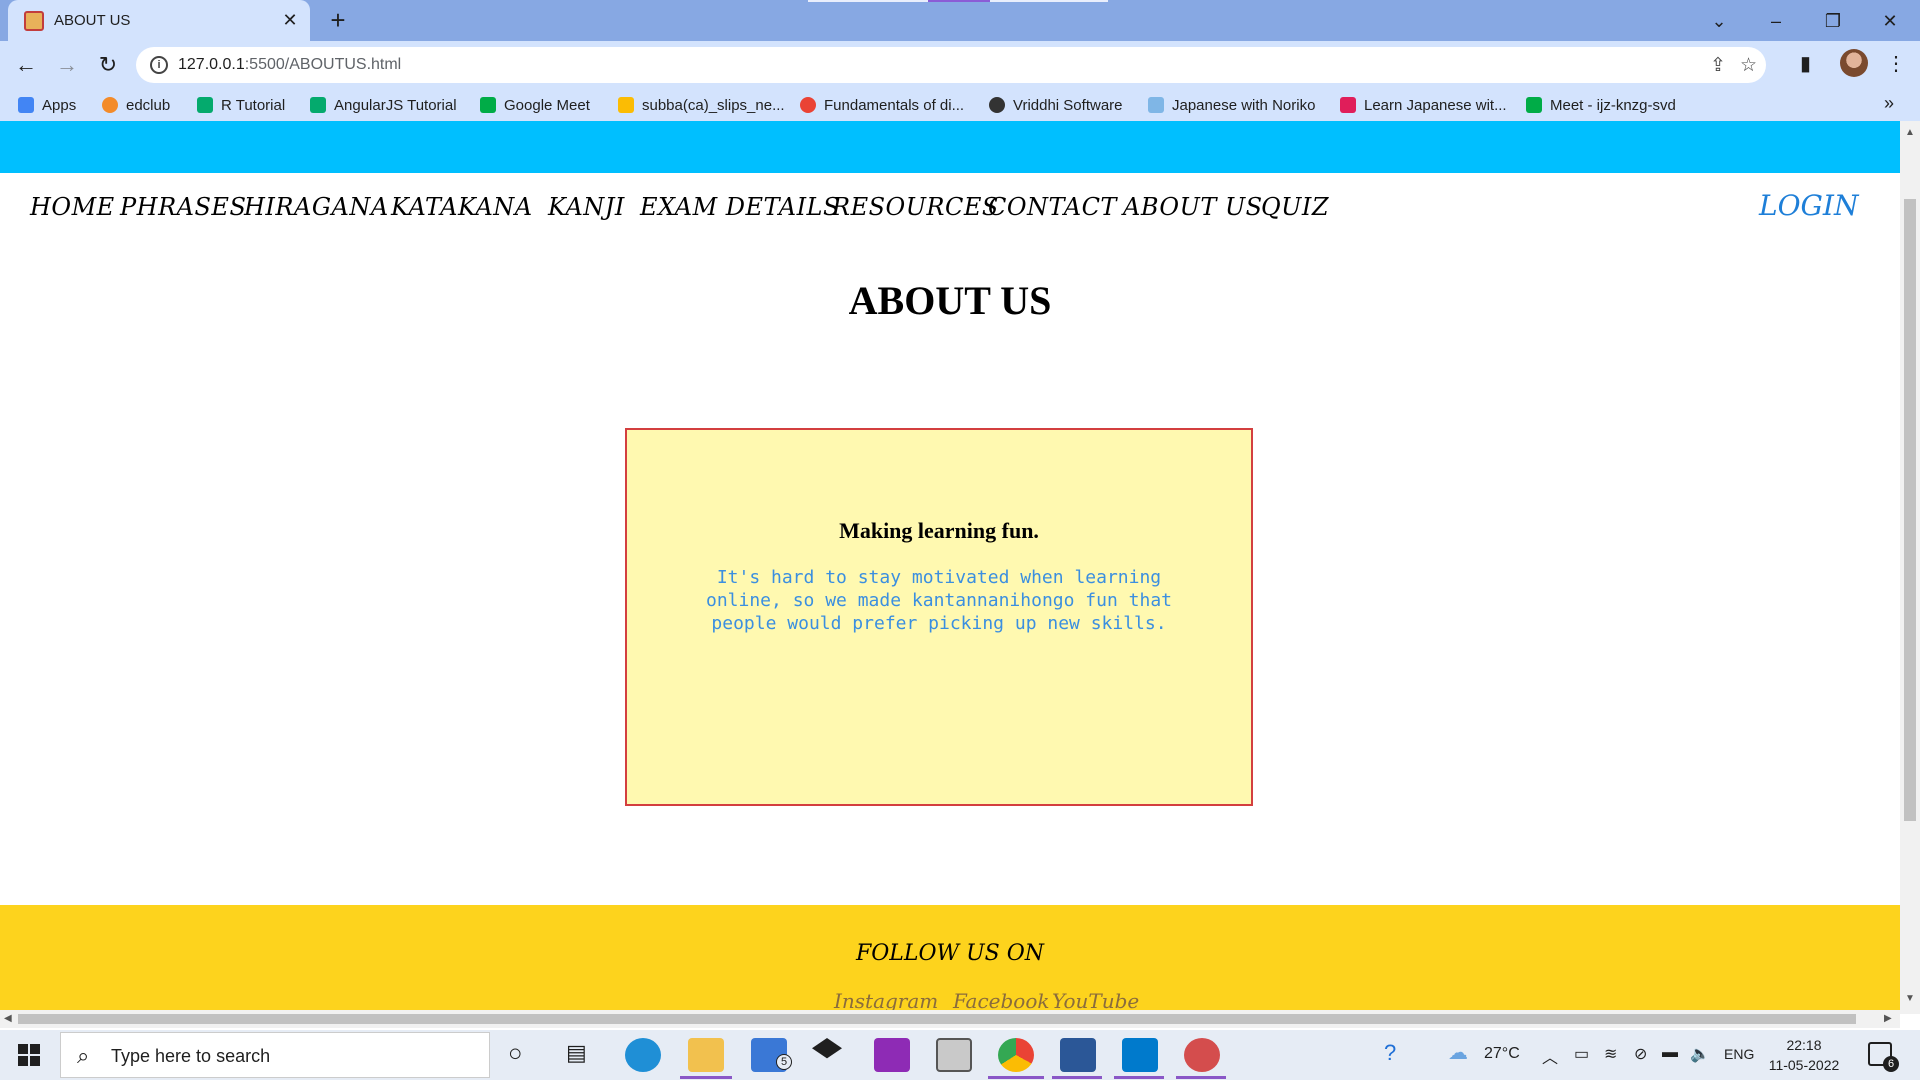 Image resolution: width=1920 pixels, height=1080 pixels. What do you see at coordinates (1896, 63) in the screenshot?
I see `menu-kebab-icon: ⋮` at bounding box center [1896, 63].